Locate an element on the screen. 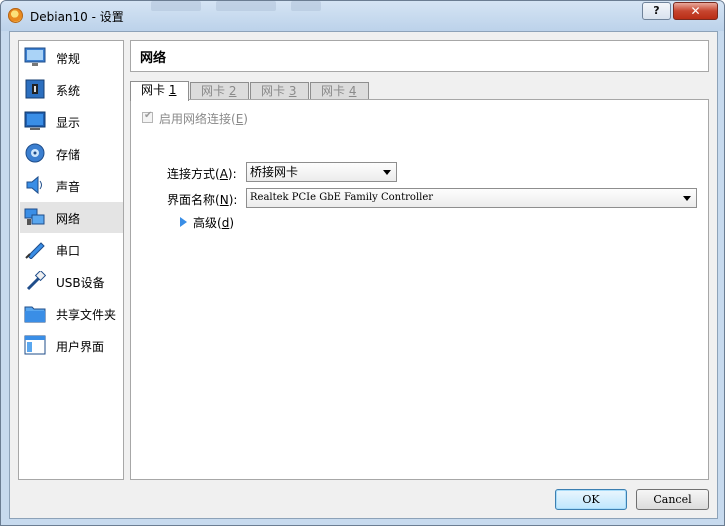  sidebar-item-serial-port: 串口 is located at coordinates (71, 249).